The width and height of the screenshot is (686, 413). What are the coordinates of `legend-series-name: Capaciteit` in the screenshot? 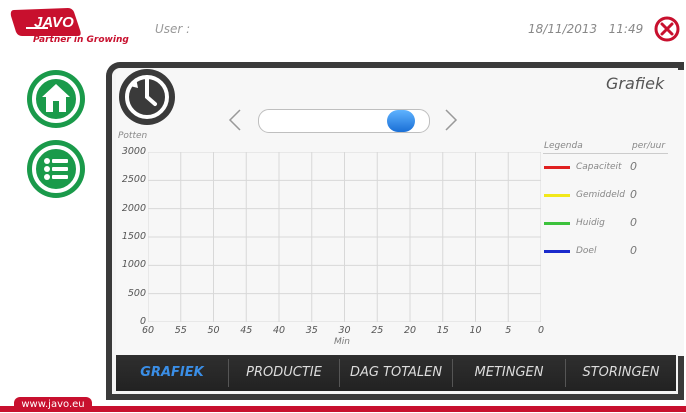 It's located at (599, 167).